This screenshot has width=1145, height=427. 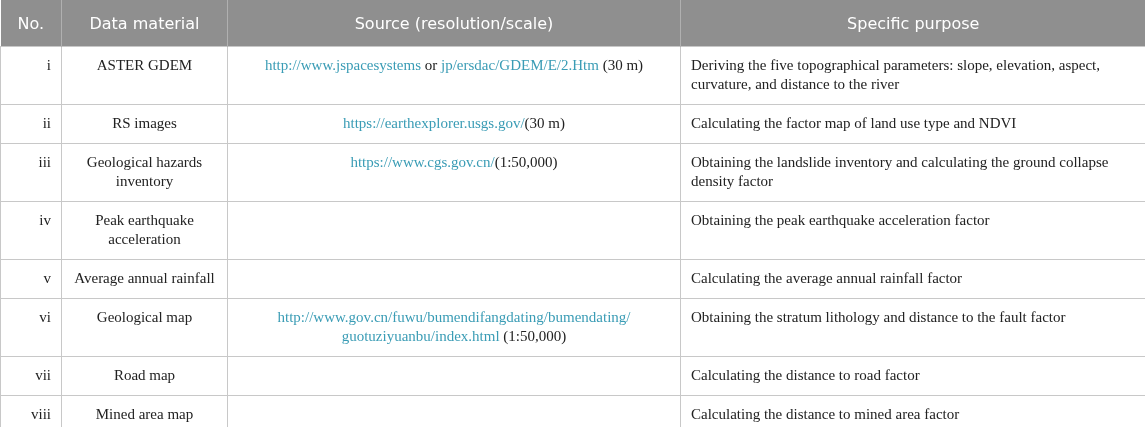 What do you see at coordinates (31, 411) in the screenshot?
I see `table-cell: viii` at bounding box center [31, 411].